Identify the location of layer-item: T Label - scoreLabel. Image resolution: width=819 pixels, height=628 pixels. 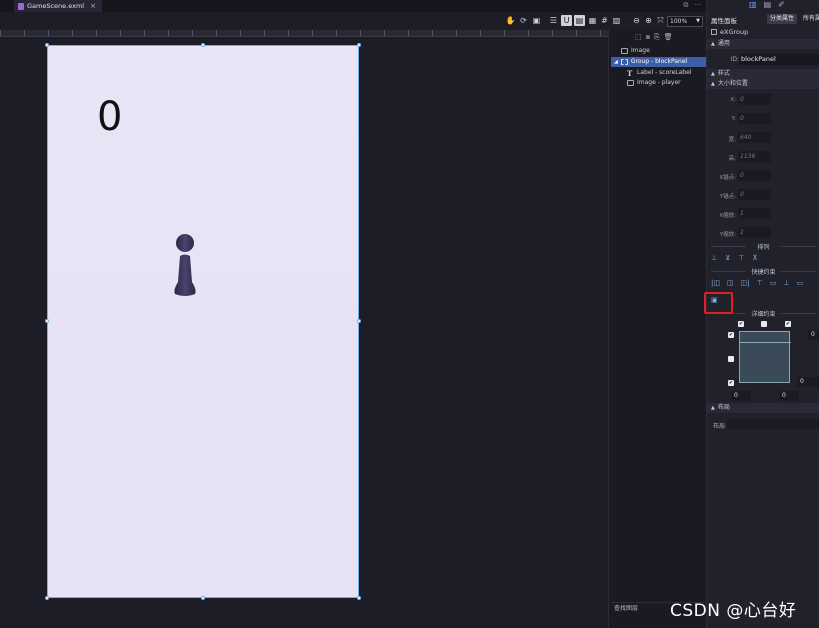
(658, 73).